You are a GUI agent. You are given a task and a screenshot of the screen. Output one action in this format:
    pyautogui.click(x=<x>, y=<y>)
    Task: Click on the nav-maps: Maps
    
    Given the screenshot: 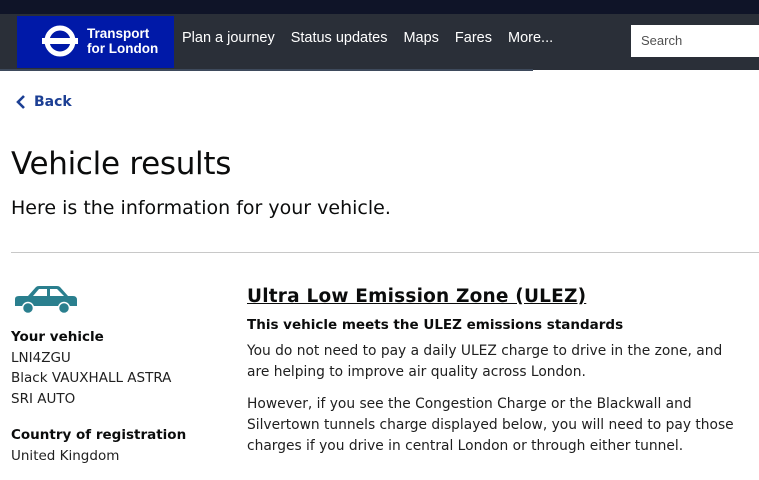 What is the action you would take?
    pyautogui.click(x=420, y=38)
    